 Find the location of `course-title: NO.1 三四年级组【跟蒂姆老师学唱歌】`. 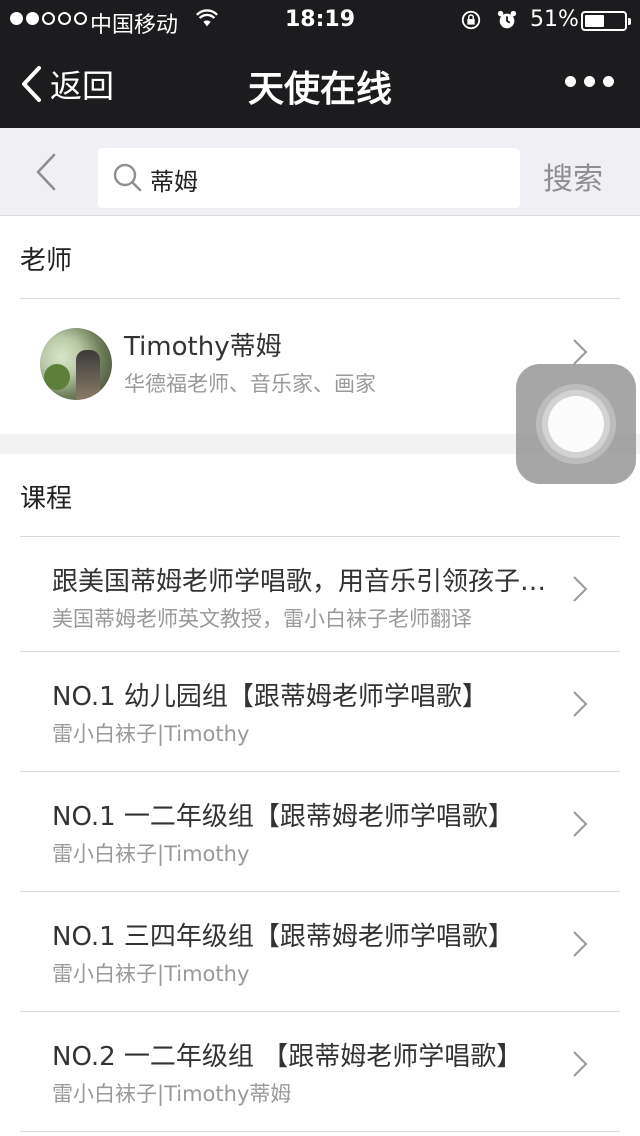

course-title: NO.1 三四年级组【跟蒂姆老师学唱歌】 is located at coordinates (283, 937).